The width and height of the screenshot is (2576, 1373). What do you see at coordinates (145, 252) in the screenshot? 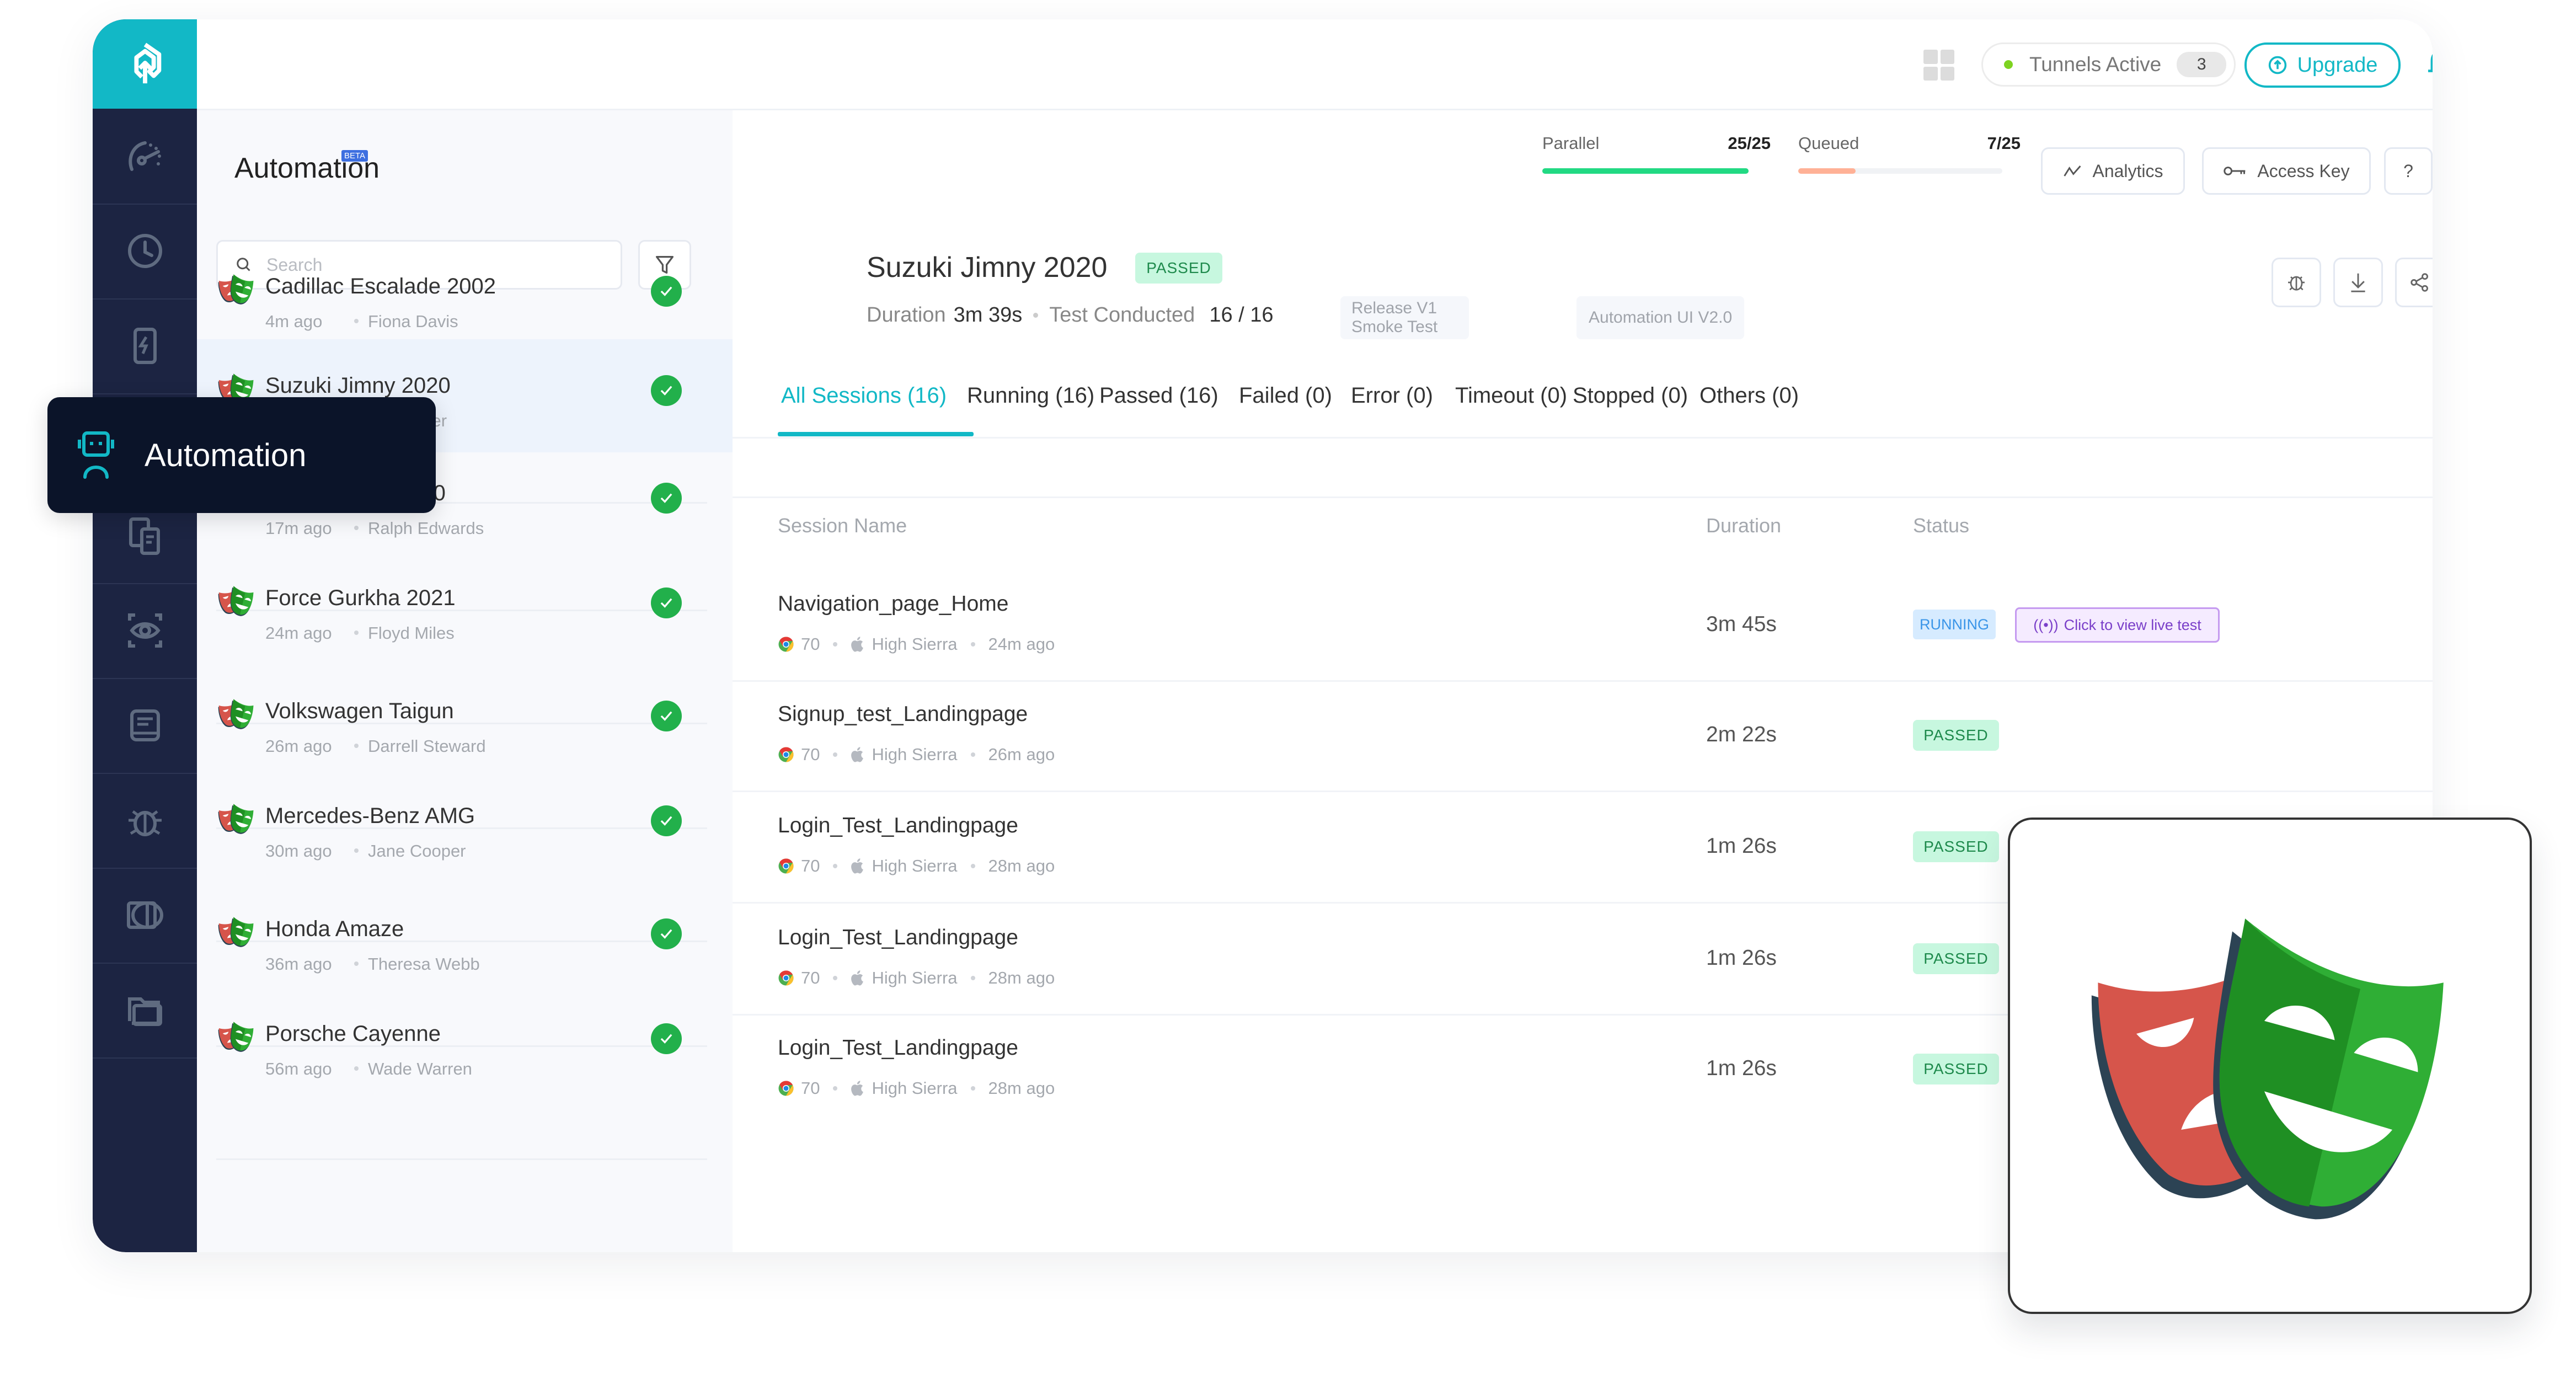
I see `sidebar-item-history` at bounding box center [145, 252].